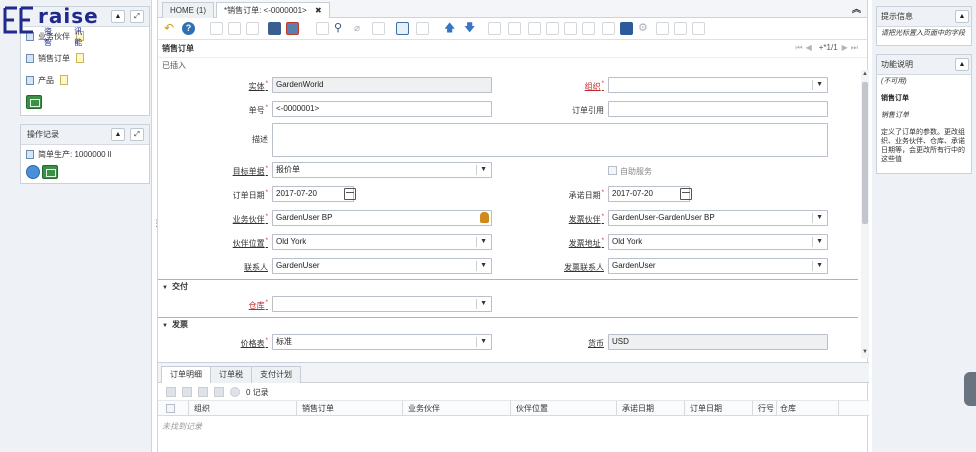 The height and width of the screenshot is (452, 976). Describe the element at coordinates (231, 374) in the screenshot. I see `tab-order-tax: 订单税` at that location.